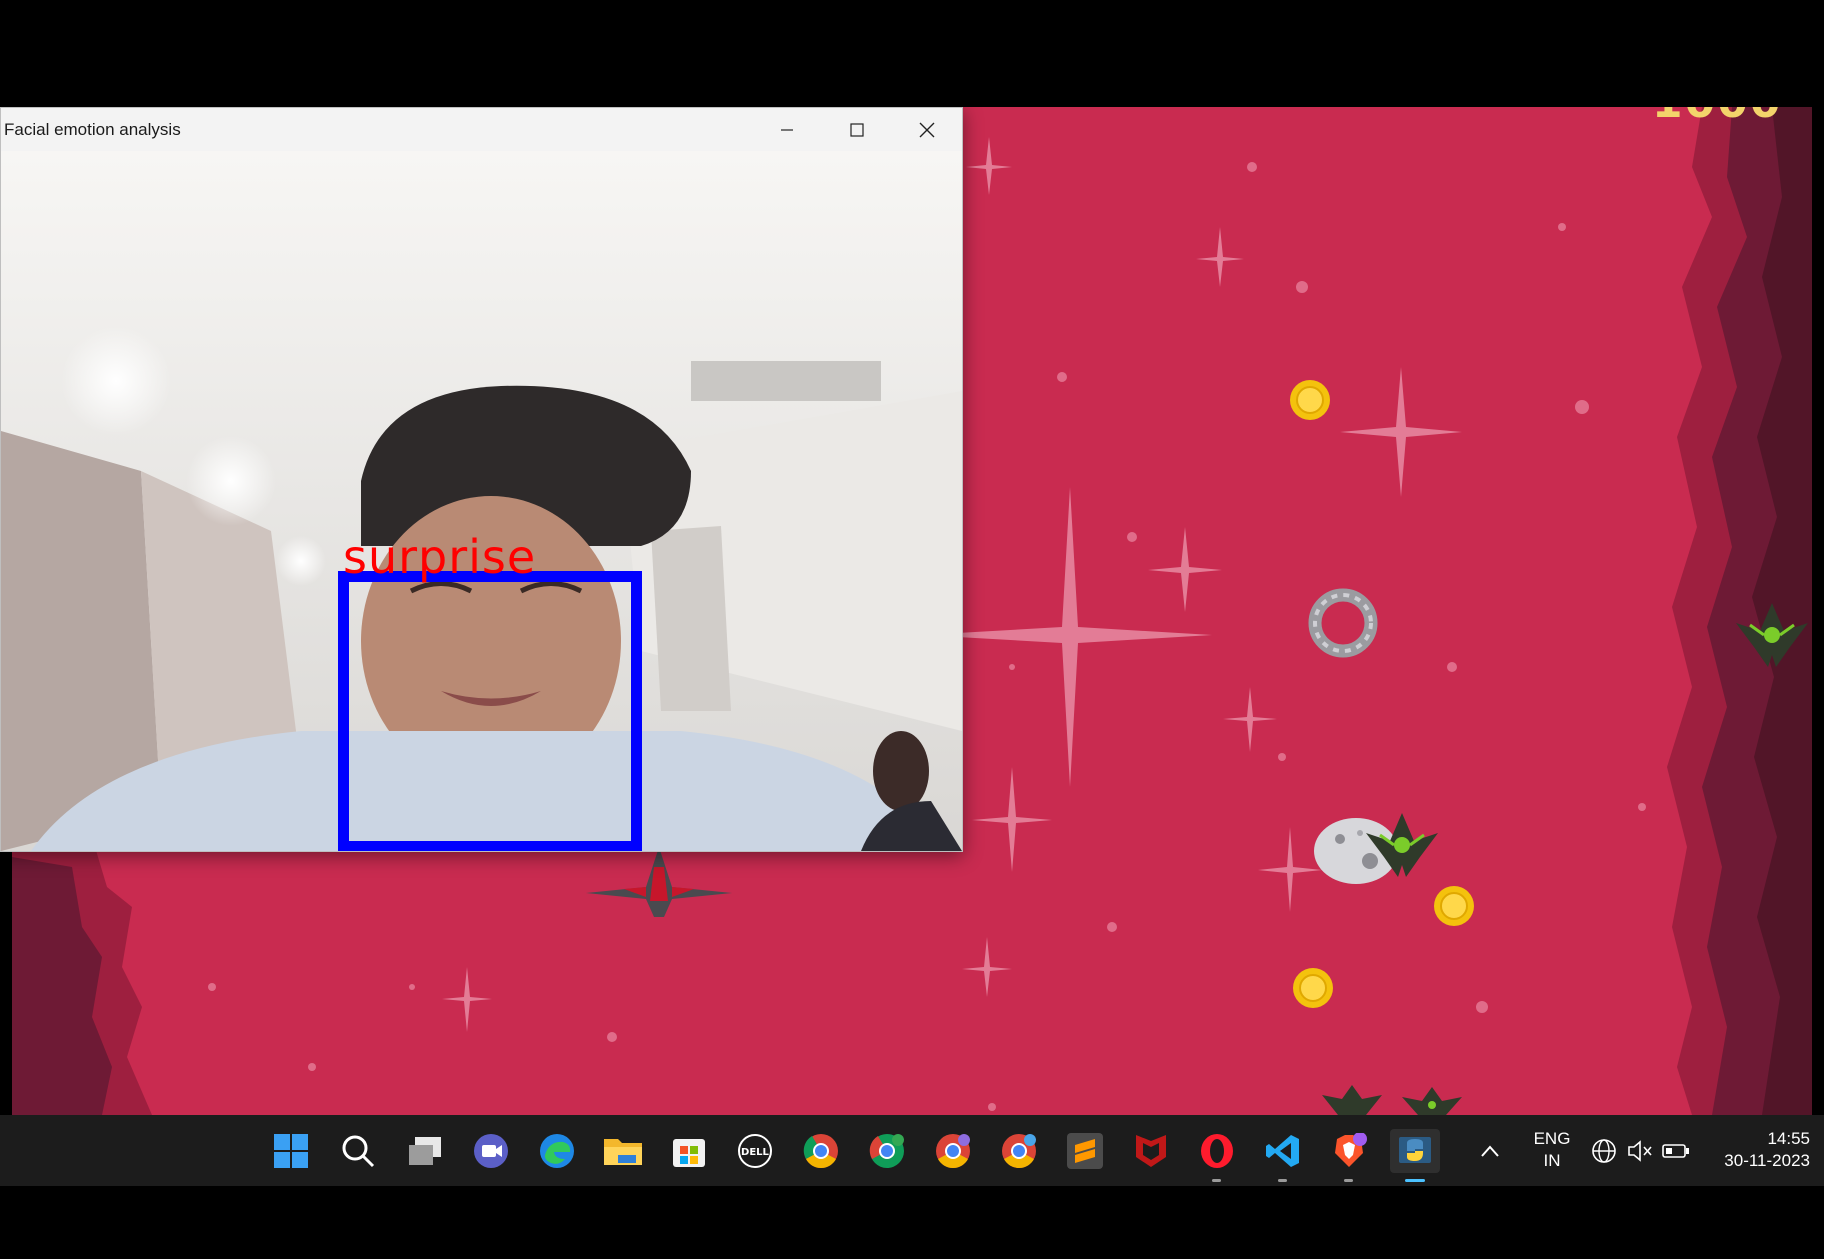 The height and width of the screenshot is (1259, 1824). I want to click on volume-muted-icon, so click(1640, 1151).